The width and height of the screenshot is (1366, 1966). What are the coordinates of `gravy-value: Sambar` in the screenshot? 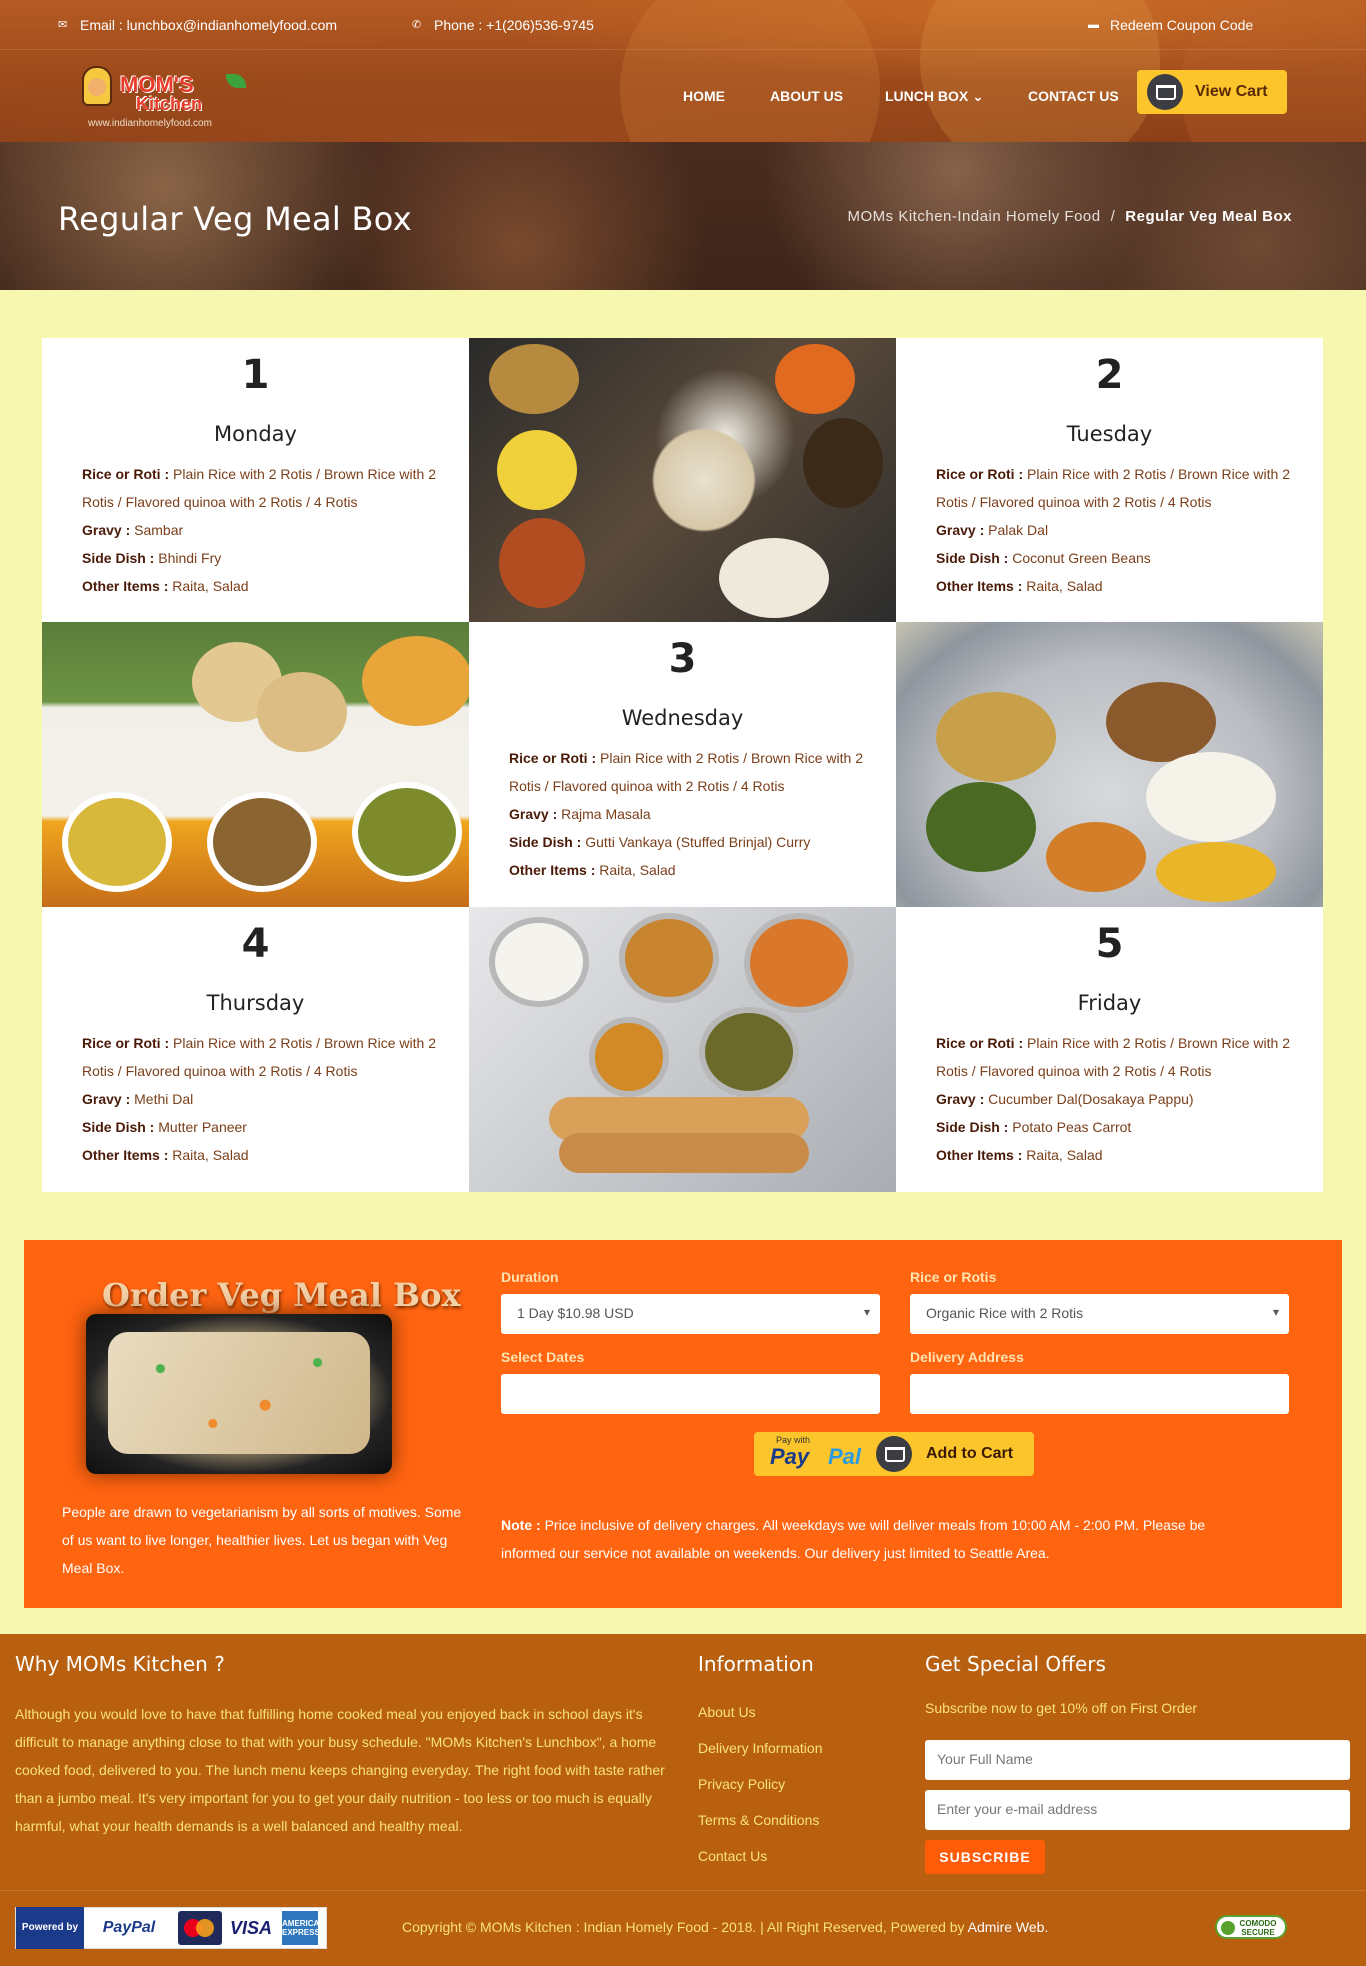 It's located at (159, 530).